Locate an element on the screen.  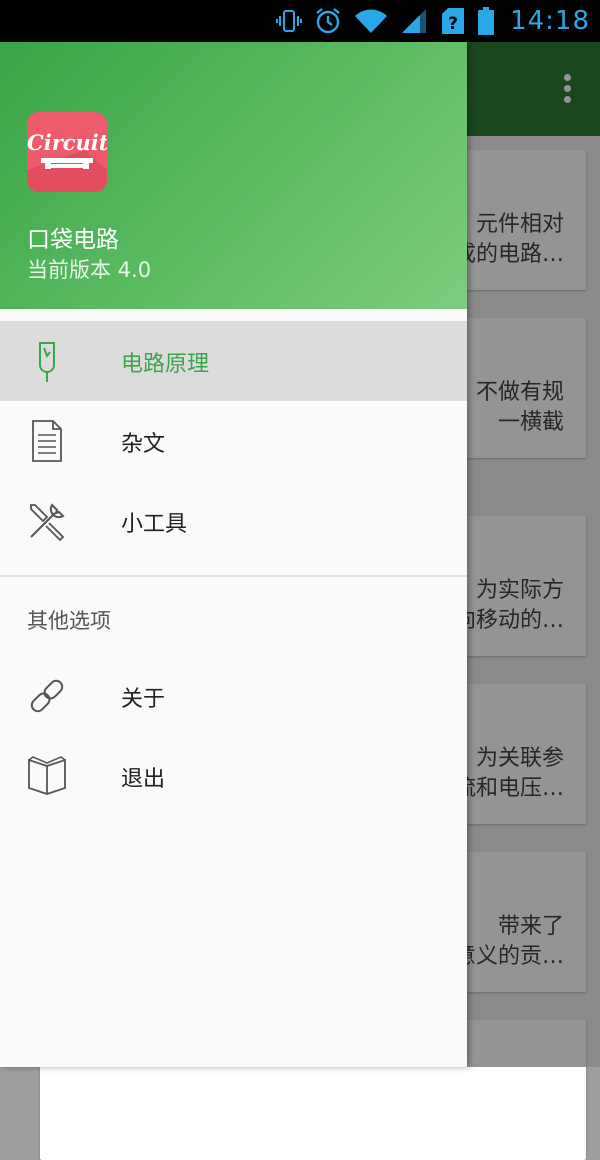
battery-icon is located at coordinates (486, 21).